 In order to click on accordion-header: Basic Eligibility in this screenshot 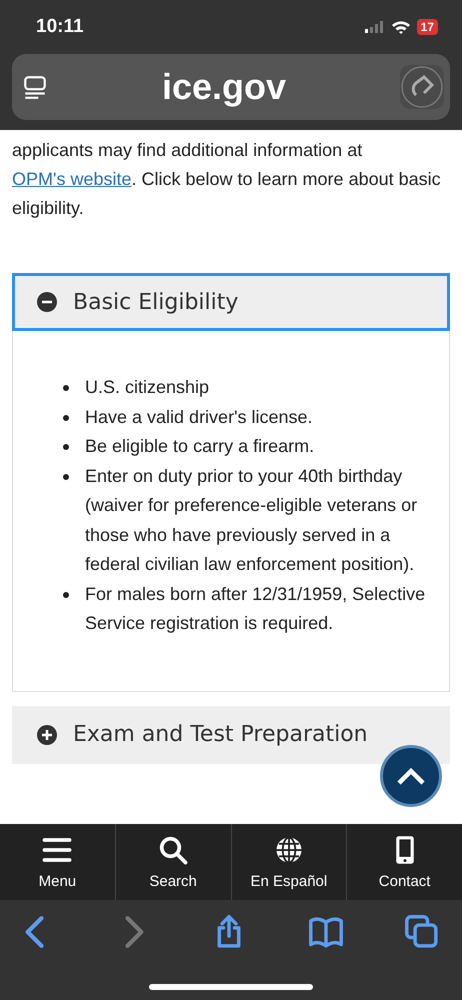, I will do `click(231, 302)`.